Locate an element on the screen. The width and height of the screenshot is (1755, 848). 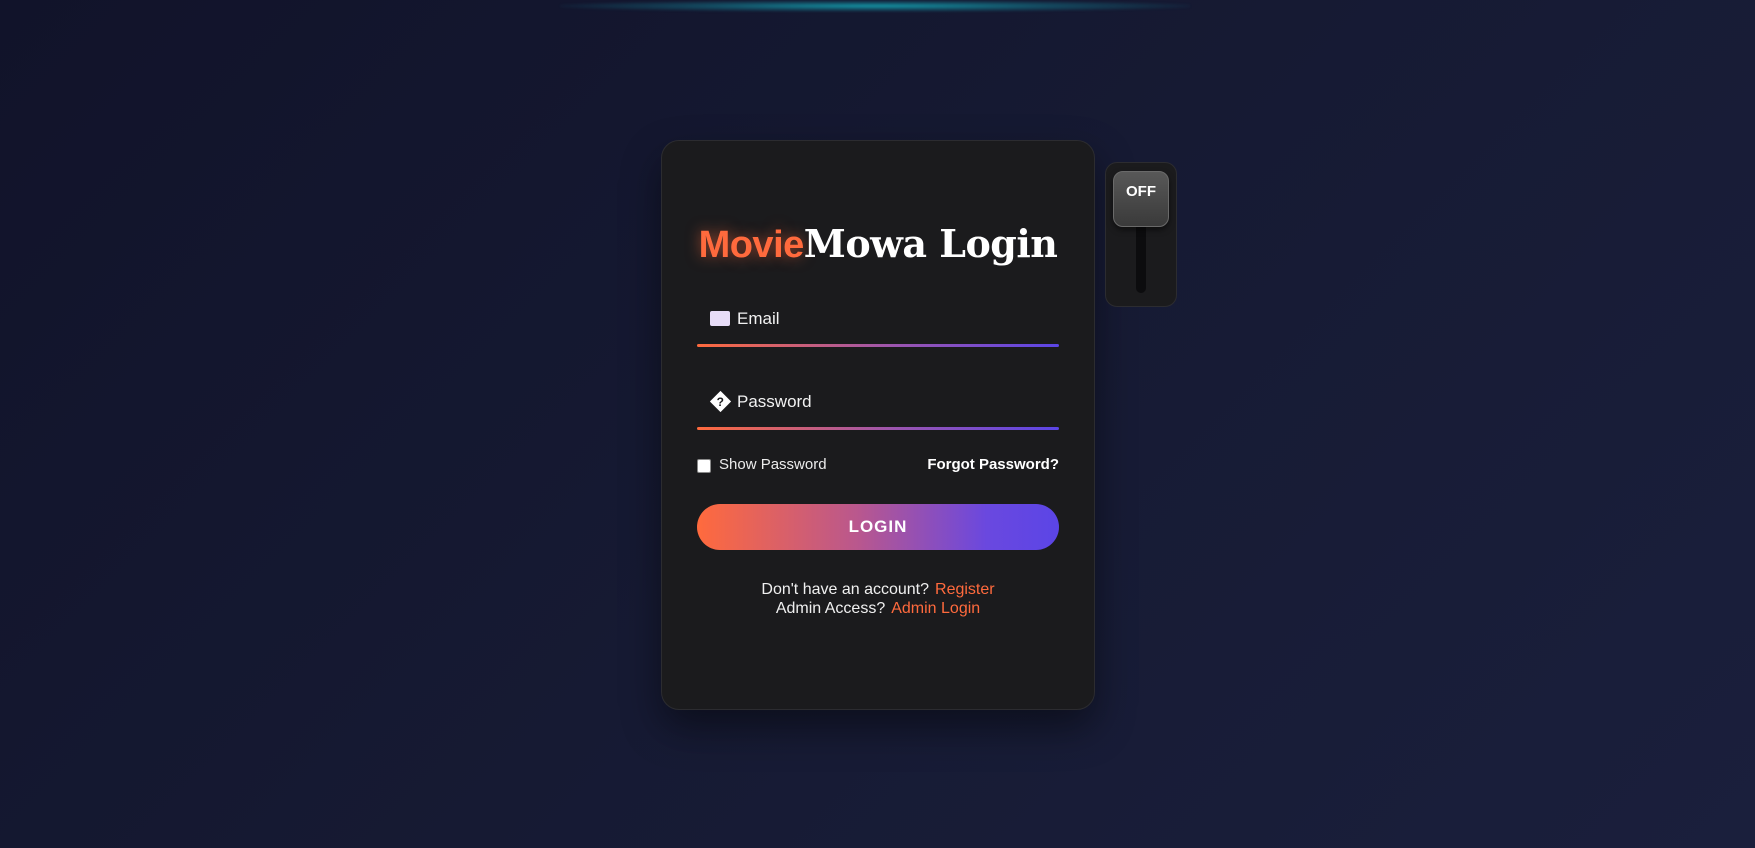
admin-login-link: Admin Login is located at coordinates (935, 608).